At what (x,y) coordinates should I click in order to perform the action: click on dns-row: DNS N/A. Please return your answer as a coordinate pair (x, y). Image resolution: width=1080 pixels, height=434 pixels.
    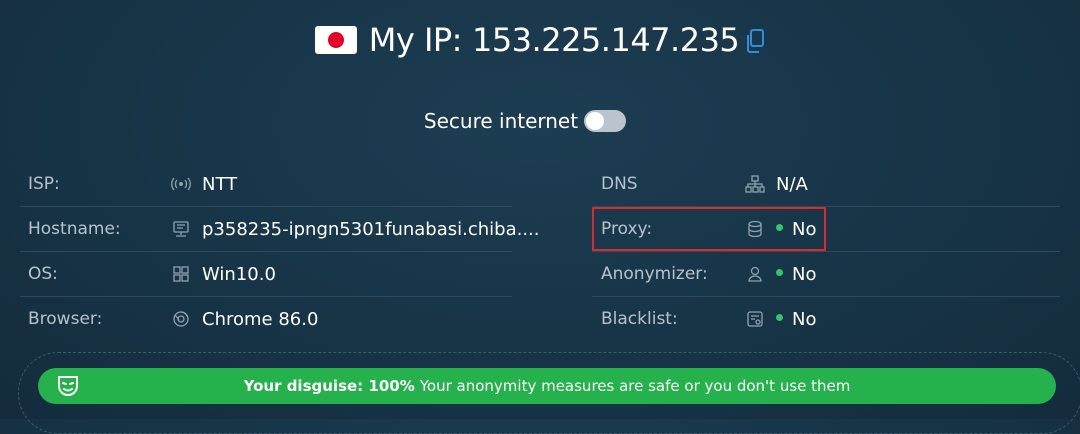
    Looking at the image, I should click on (826, 184).